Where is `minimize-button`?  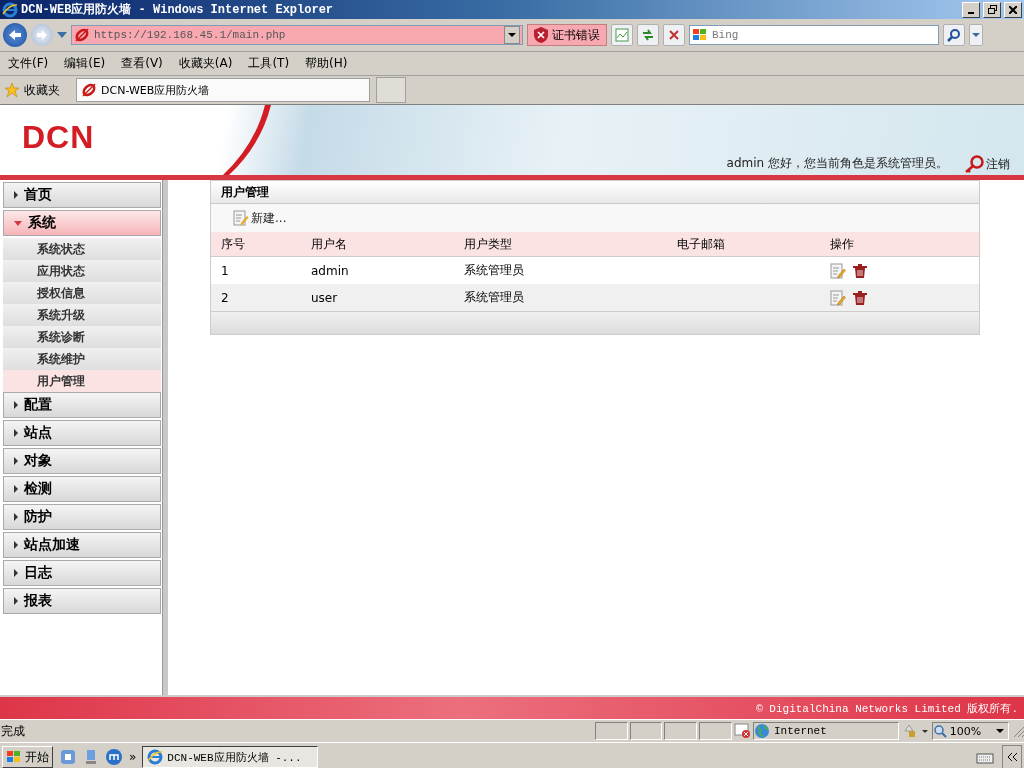
minimize-button is located at coordinates (971, 9).